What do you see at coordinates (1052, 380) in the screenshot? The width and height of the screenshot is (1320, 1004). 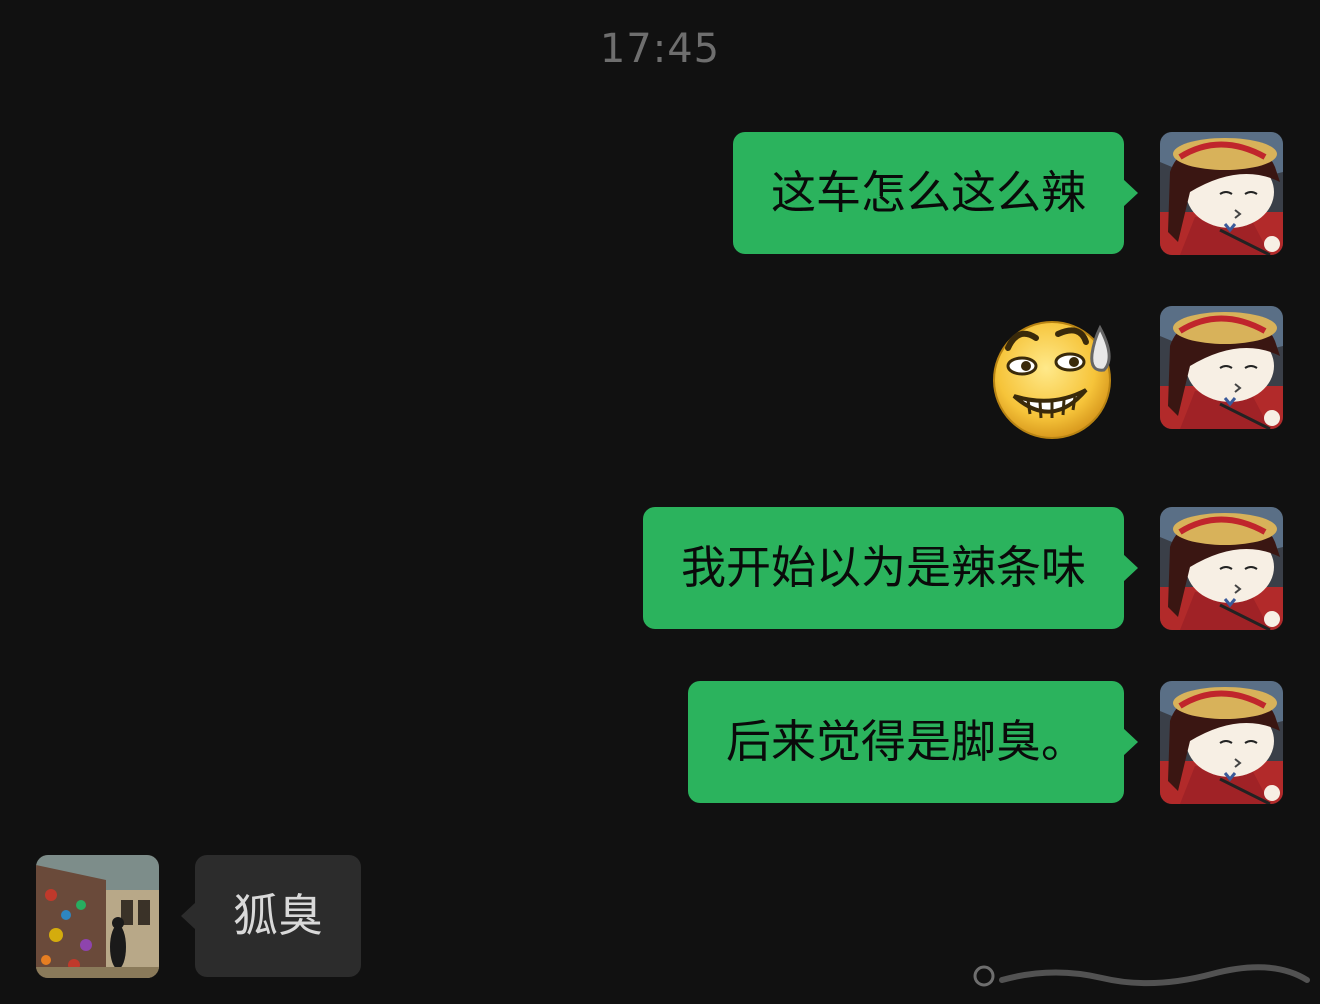 I see `grimace-sweat-emoji-icon` at bounding box center [1052, 380].